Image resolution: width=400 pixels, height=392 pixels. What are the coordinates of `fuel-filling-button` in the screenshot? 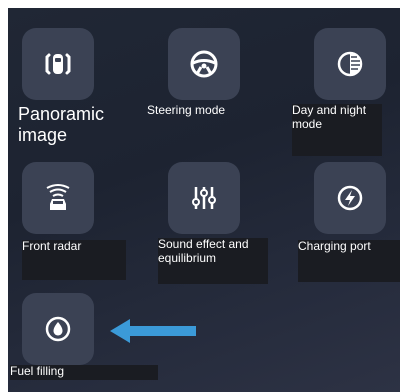 It's located at (58, 329).